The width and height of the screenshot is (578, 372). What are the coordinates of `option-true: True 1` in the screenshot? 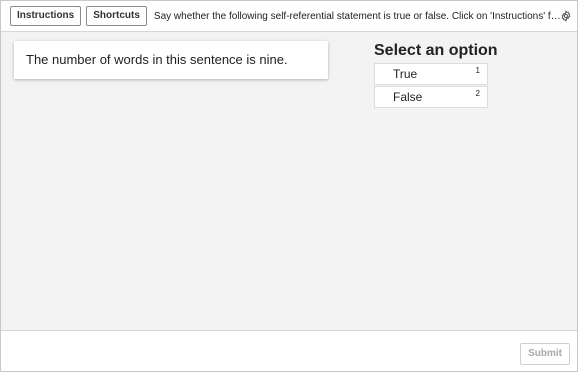 It's located at (431, 74).